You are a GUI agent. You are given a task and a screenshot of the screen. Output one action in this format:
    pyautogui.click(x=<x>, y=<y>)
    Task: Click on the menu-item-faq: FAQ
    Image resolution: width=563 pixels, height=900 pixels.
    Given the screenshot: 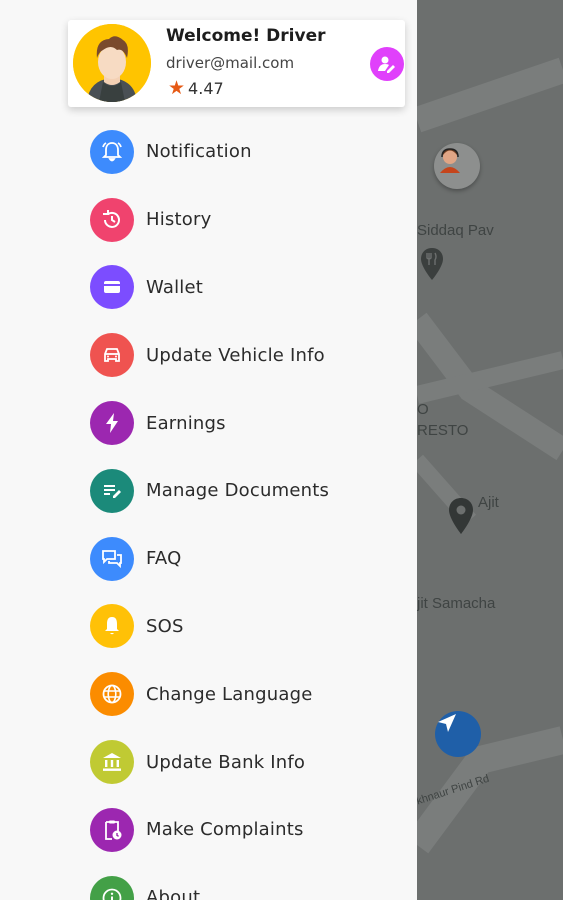 What is the action you would take?
    pyautogui.click(x=208, y=559)
    